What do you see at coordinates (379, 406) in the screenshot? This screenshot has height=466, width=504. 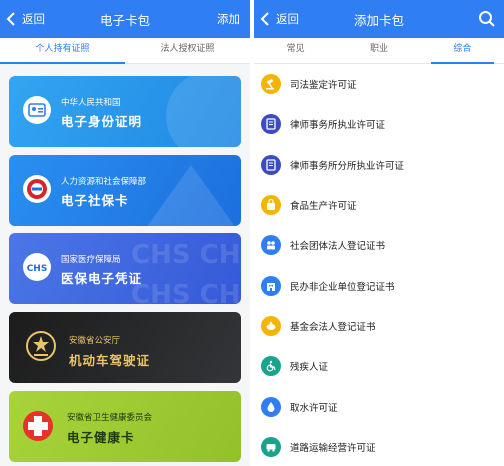 I see `list-item: 取水许可证` at bounding box center [379, 406].